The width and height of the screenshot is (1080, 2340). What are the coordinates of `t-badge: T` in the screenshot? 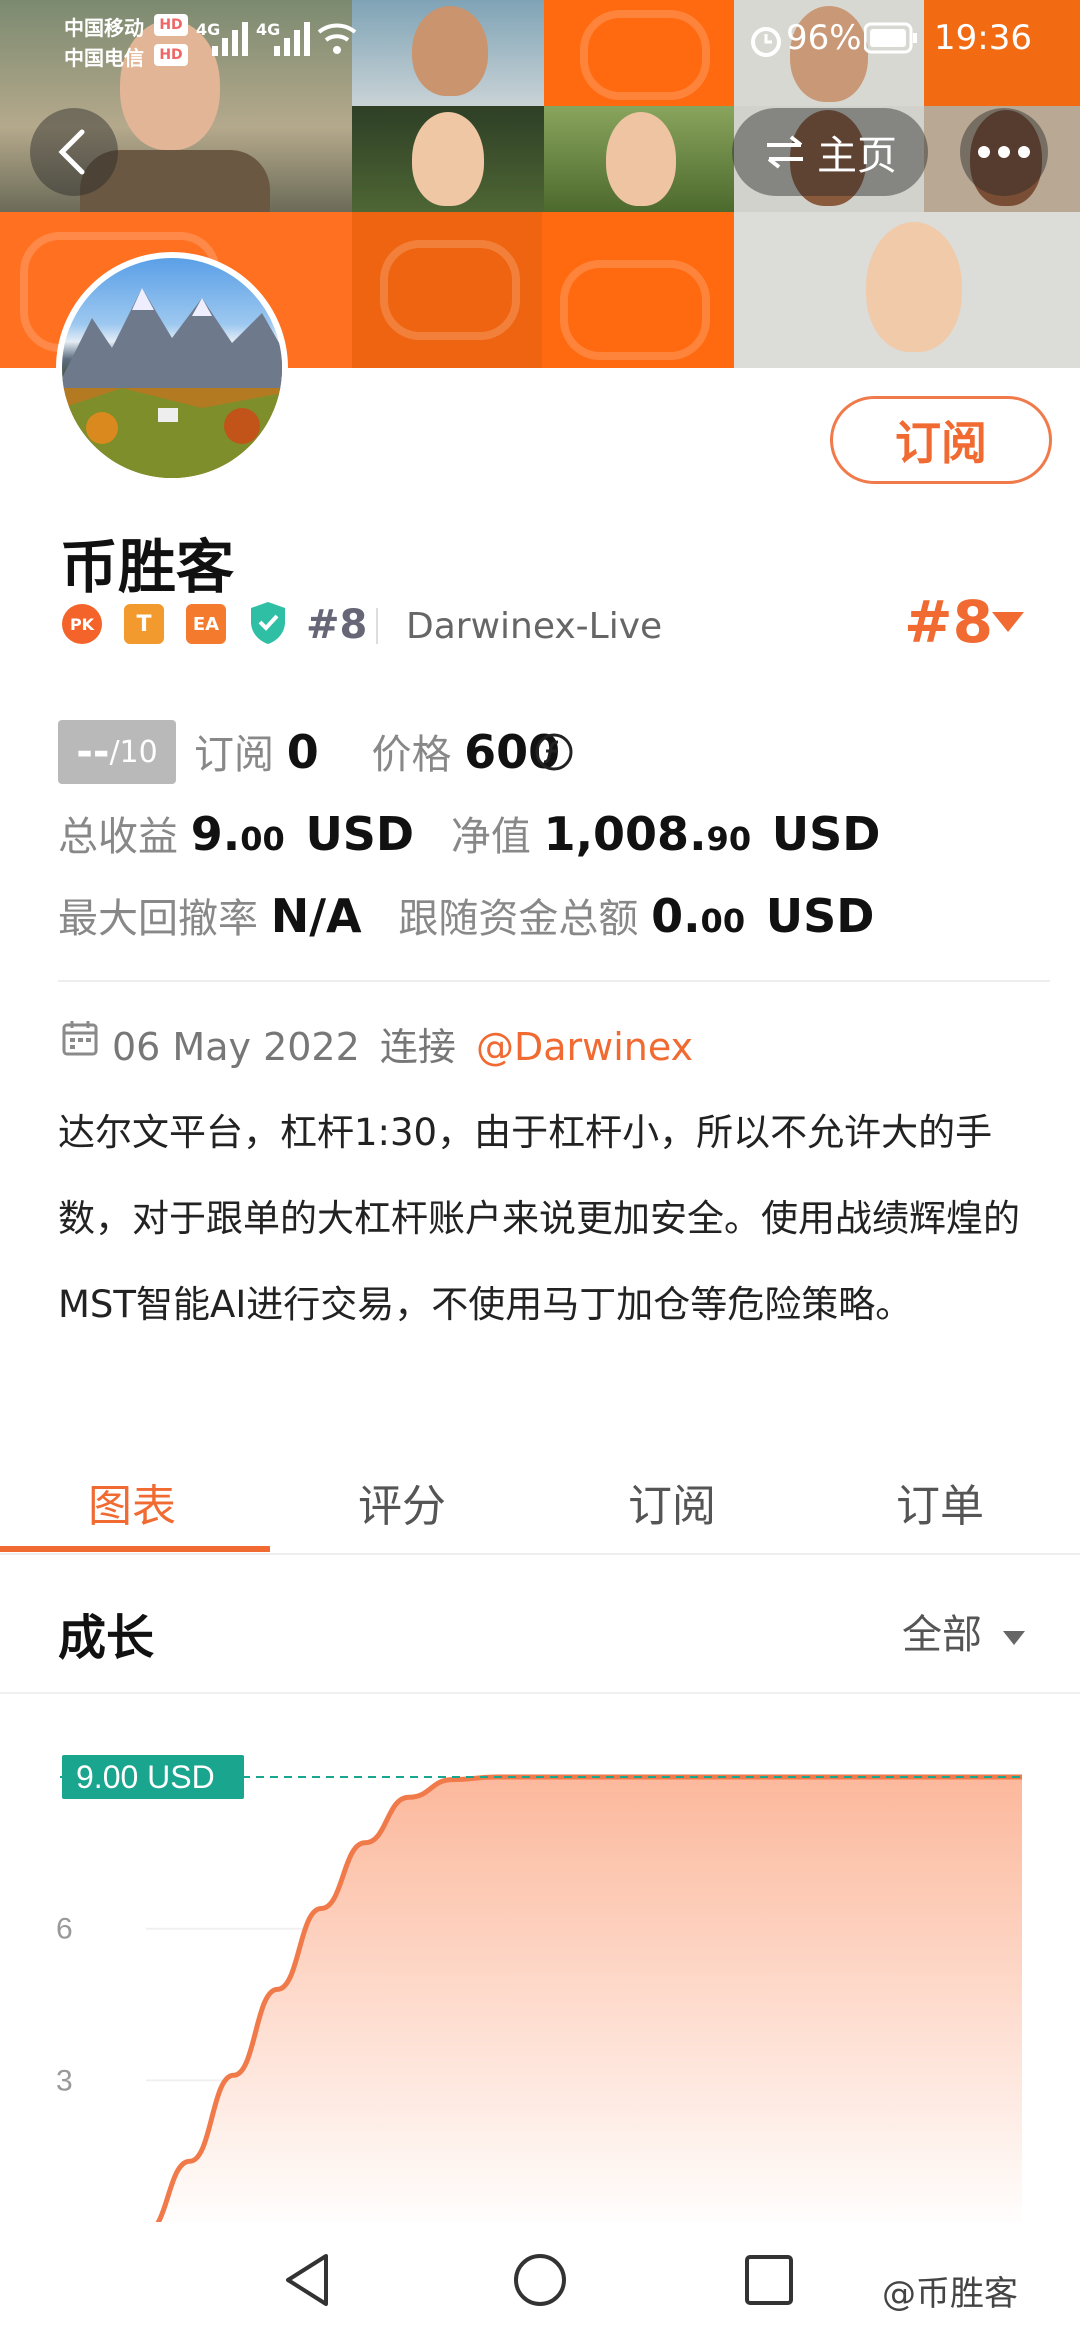 It's located at (144, 624).